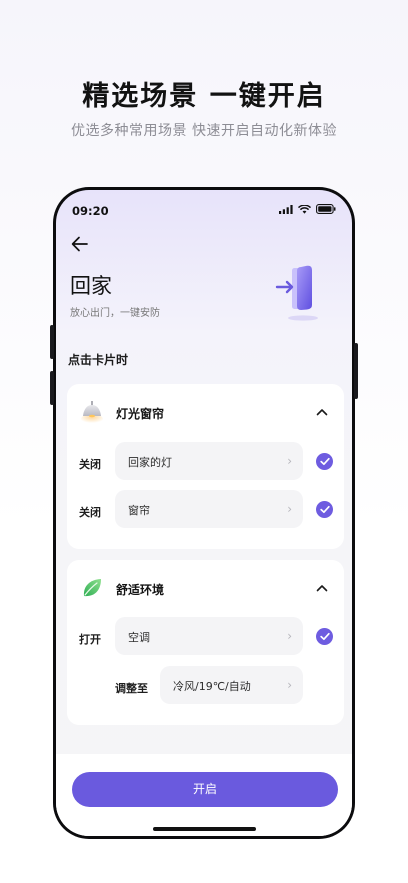 This screenshot has width=408, height=883. I want to click on wifi-icon, so click(304, 209).